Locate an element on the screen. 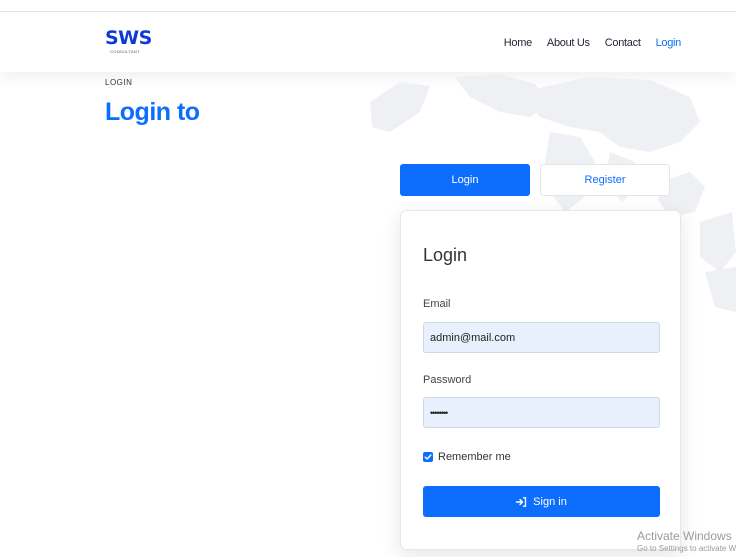 This screenshot has height=557, width=736. password-label: Password is located at coordinates (447, 380).